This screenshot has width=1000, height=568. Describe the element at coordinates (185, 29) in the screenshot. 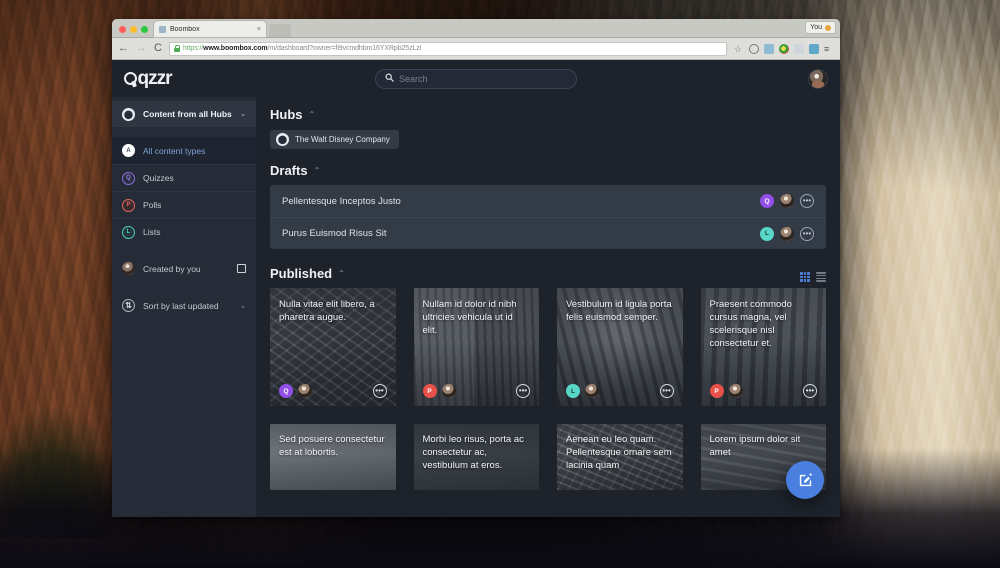

I see `tab-title: Boombox` at that location.